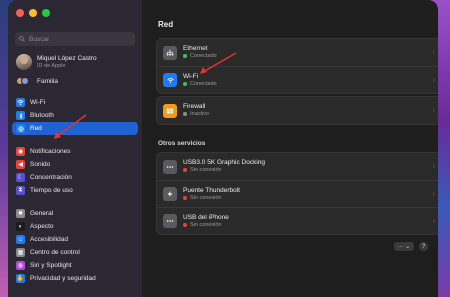 The image size is (450, 297). What do you see at coordinates (297, 166) in the screenshot?
I see `service-row-usb3-0-5k-graphic-docking: USB3.0 5K Graphic Docking Sin conexión ›` at bounding box center [297, 166].